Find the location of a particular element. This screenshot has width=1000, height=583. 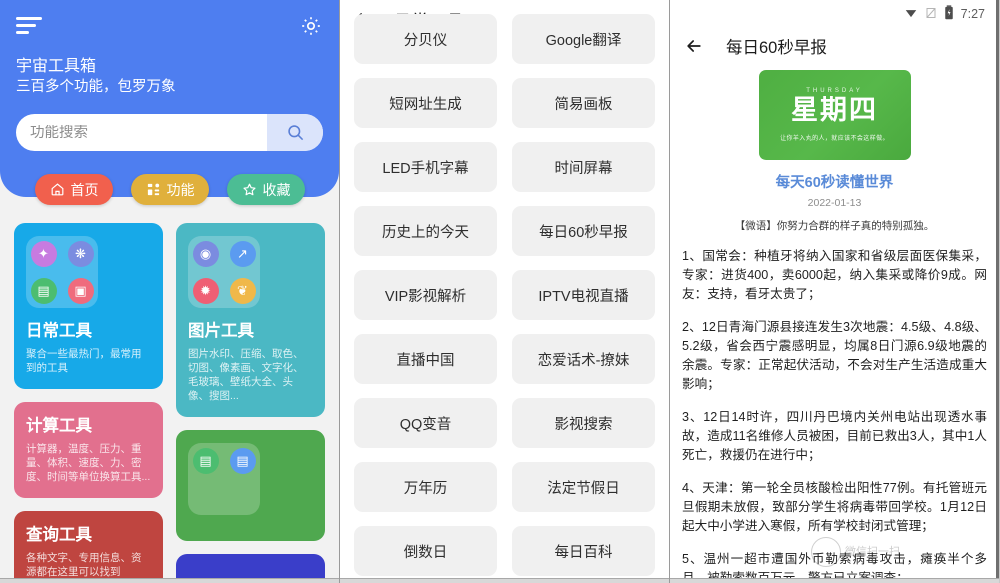

grid-icon is located at coordinates (153, 189).